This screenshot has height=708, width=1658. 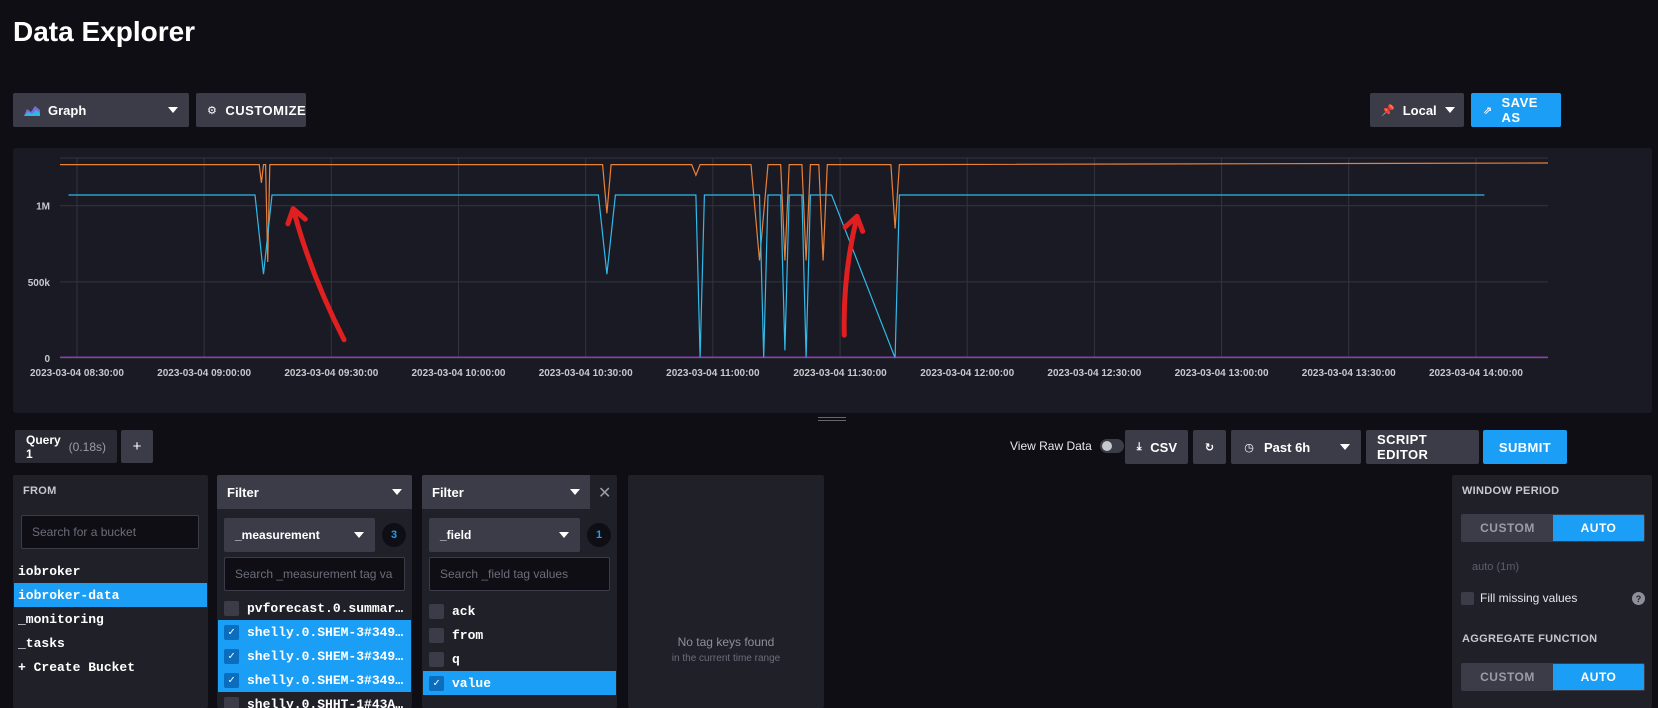 What do you see at coordinates (137, 446) in the screenshot?
I see `add-query-button: +` at bounding box center [137, 446].